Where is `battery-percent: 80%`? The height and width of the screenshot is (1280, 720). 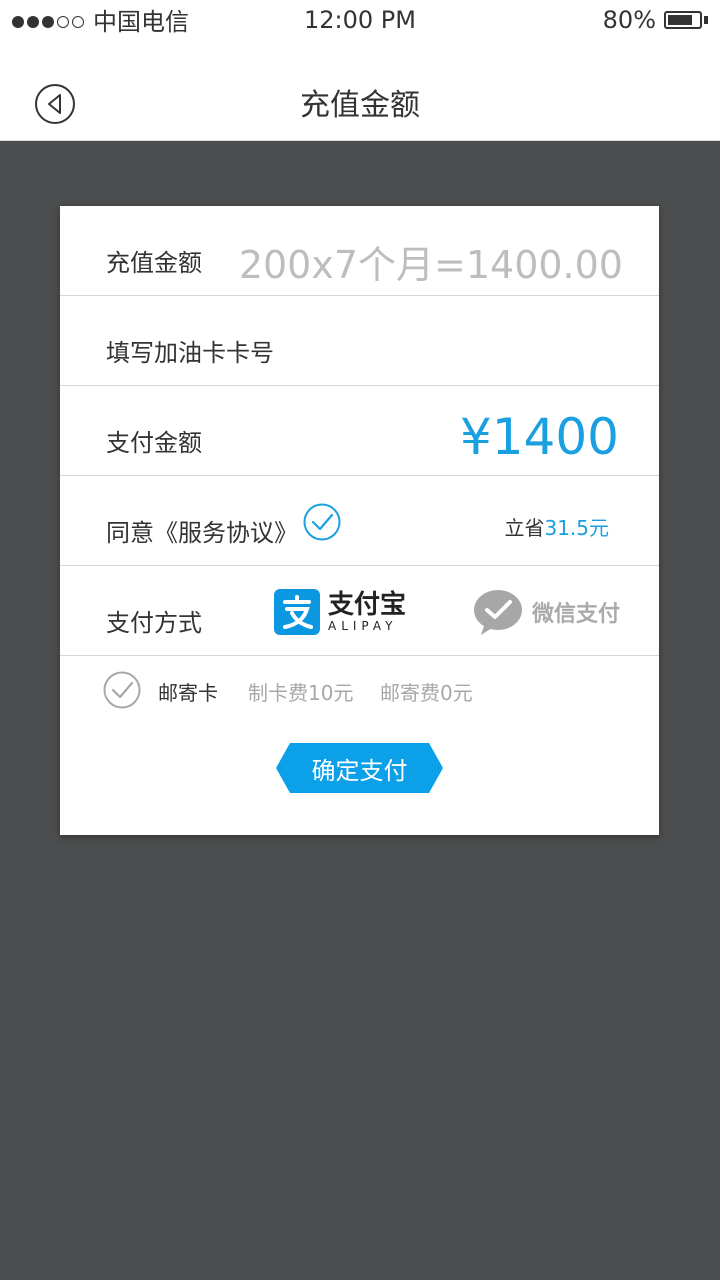
battery-percent: 80% is located at coordinates (629, 20).